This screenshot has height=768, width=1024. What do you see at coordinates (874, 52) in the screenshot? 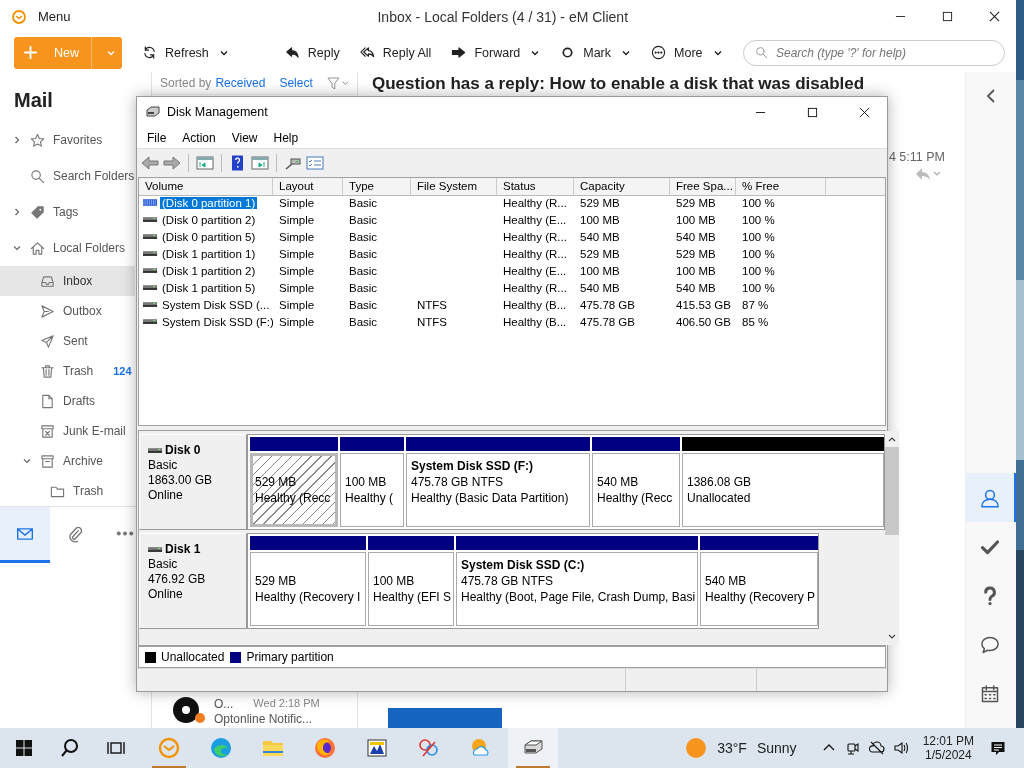
I see `search-field: Search (type '?' for help)` at bounding box center [874, 52].